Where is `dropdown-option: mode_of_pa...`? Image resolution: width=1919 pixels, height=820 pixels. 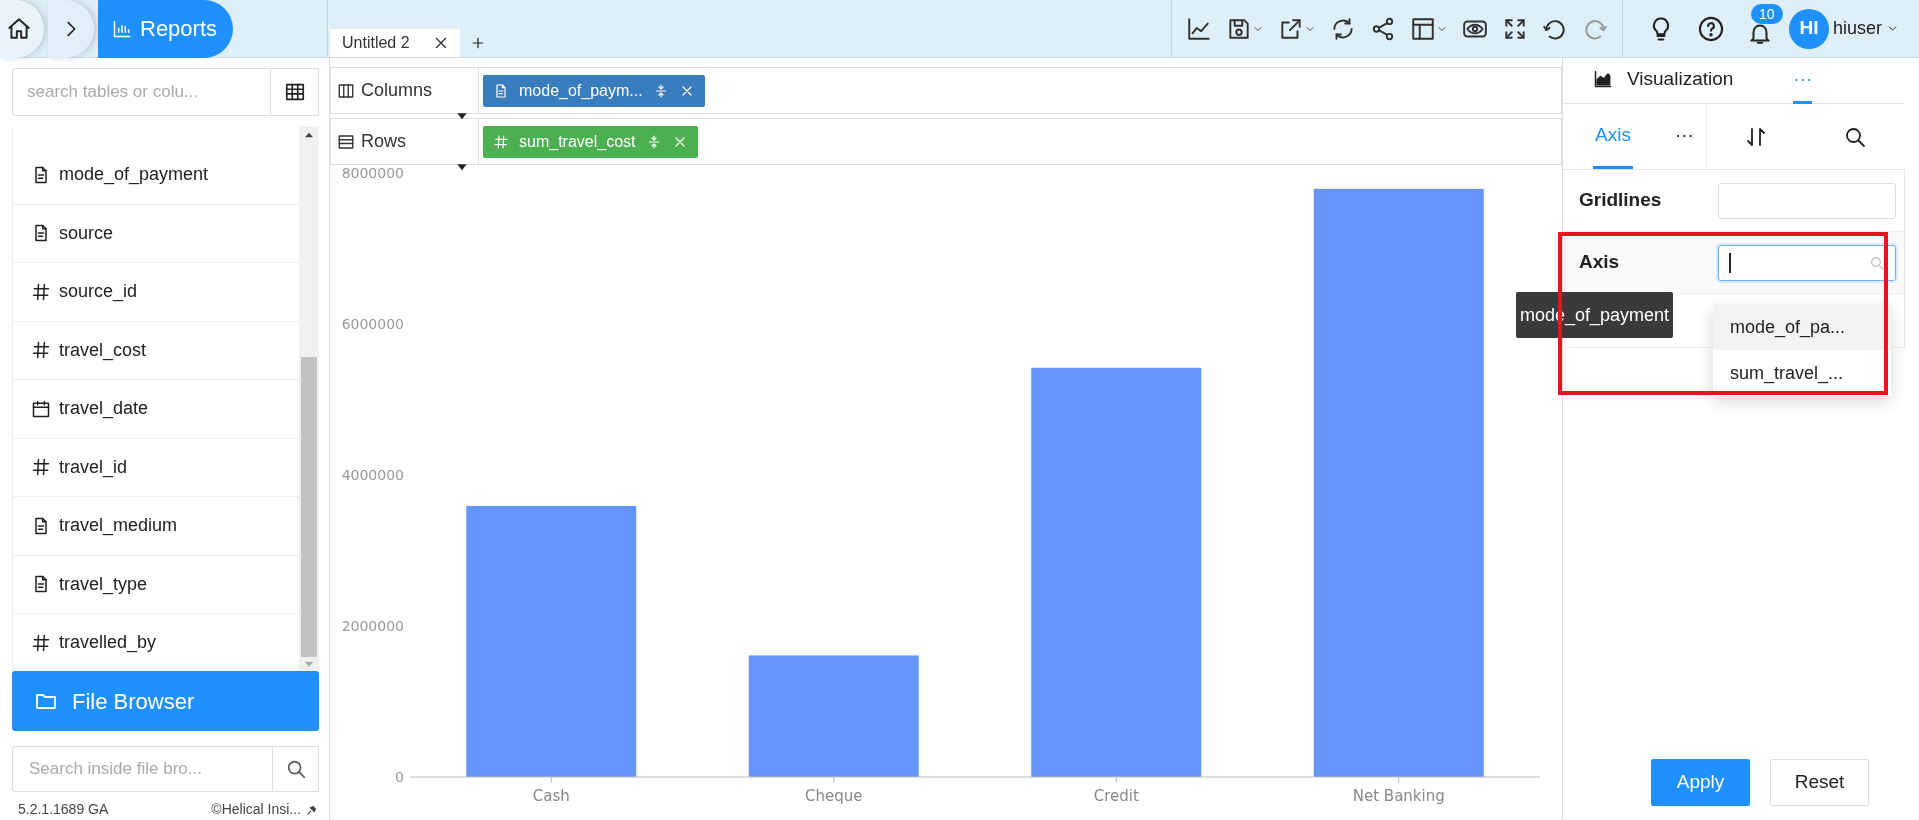
dropdown-option: mode_of_pa... is located at coordinates (1802, 327).